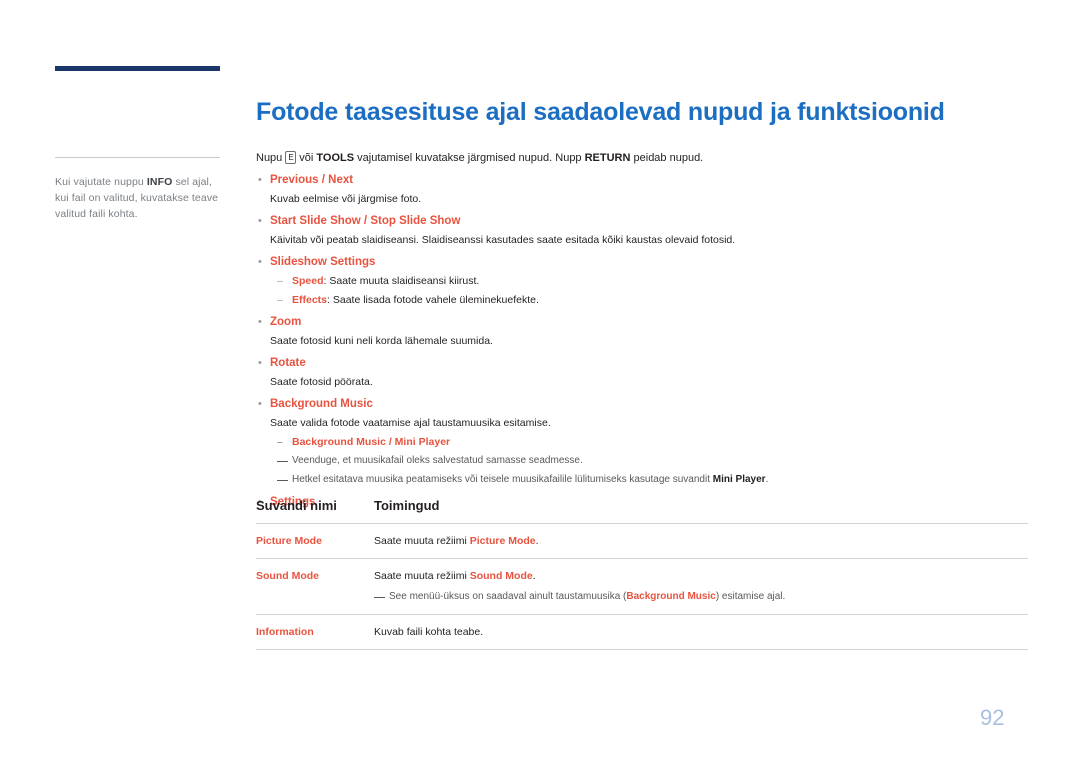 This screenshot has height=763, width=1080. Describe the element at coordinates (308, 281) in the screenshot. I see `sub-label: Speed` at that location.